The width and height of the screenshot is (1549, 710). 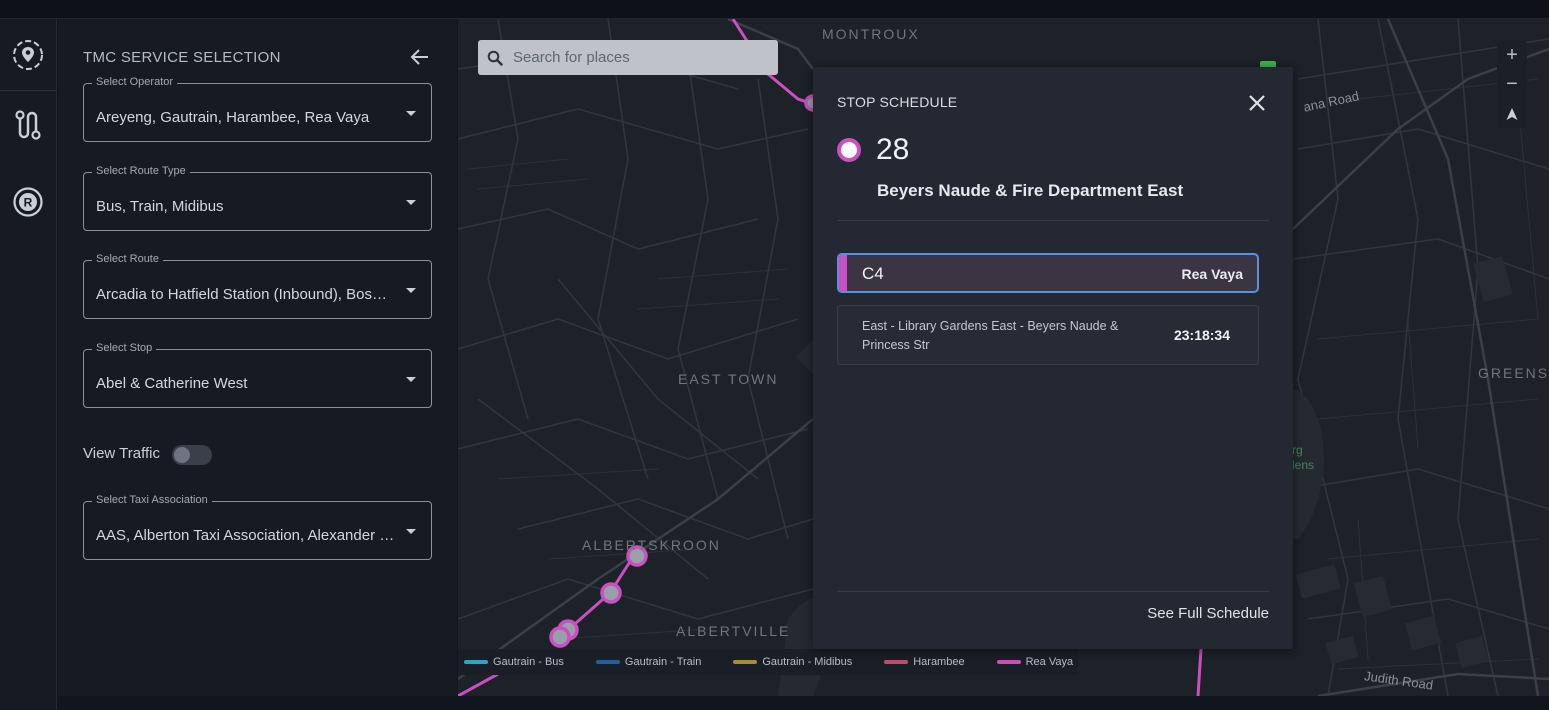 I want to click on legend-item: Harambee, so click(x=924, y=662).